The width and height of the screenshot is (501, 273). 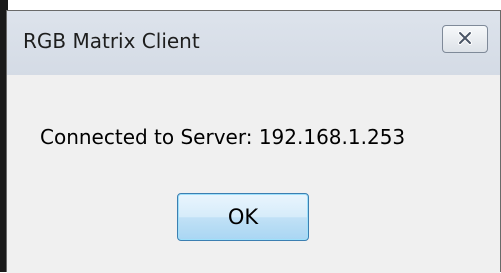 I want to click on close-button, so click(x=465, y=39).